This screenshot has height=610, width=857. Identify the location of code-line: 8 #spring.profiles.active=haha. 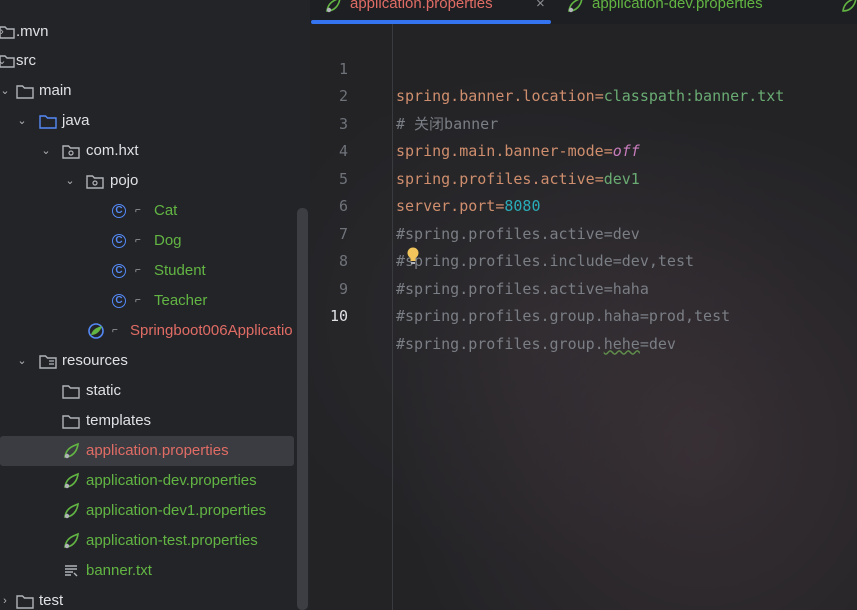
(583, 259).